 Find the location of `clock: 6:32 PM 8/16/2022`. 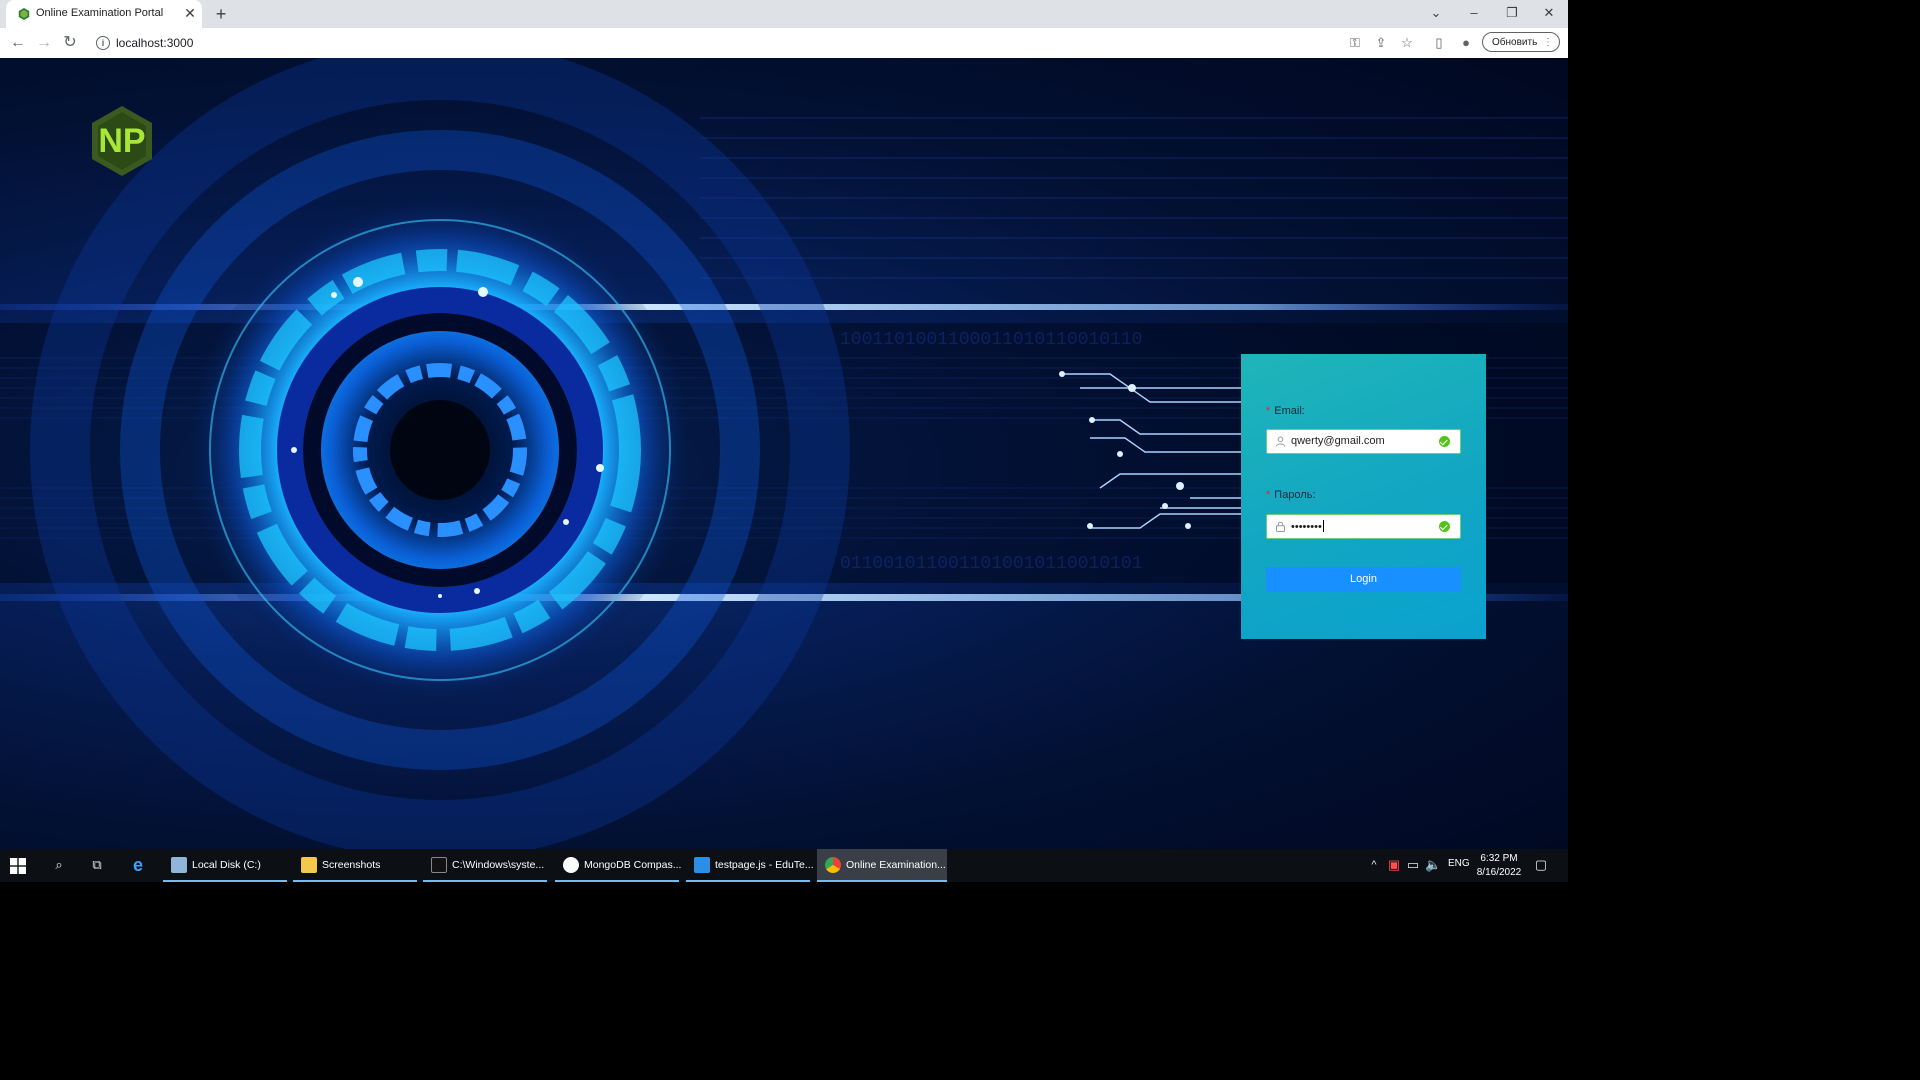

clock: 6:32 PM 8/16/2022 is located at coordinates (1499, 866).